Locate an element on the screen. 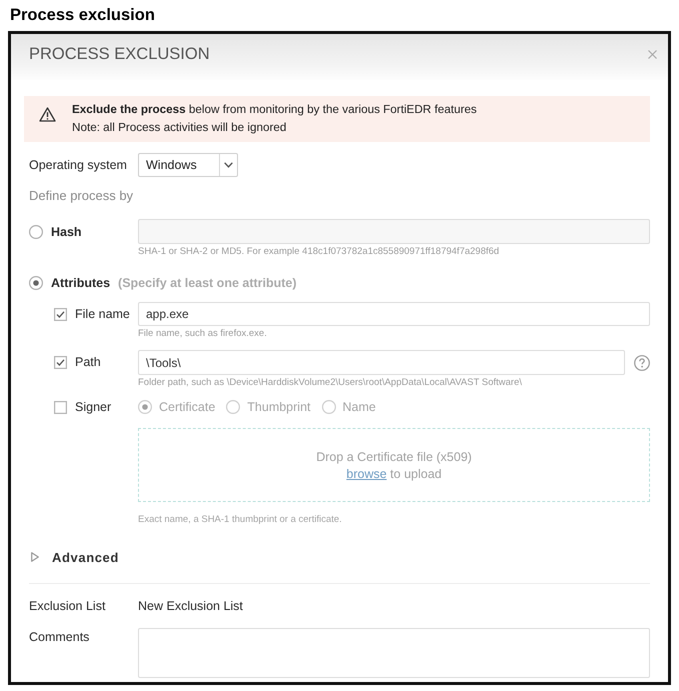 The width and height of the screenshot is (679, 691). caret-right-icon is located at coordinates (35, 557).